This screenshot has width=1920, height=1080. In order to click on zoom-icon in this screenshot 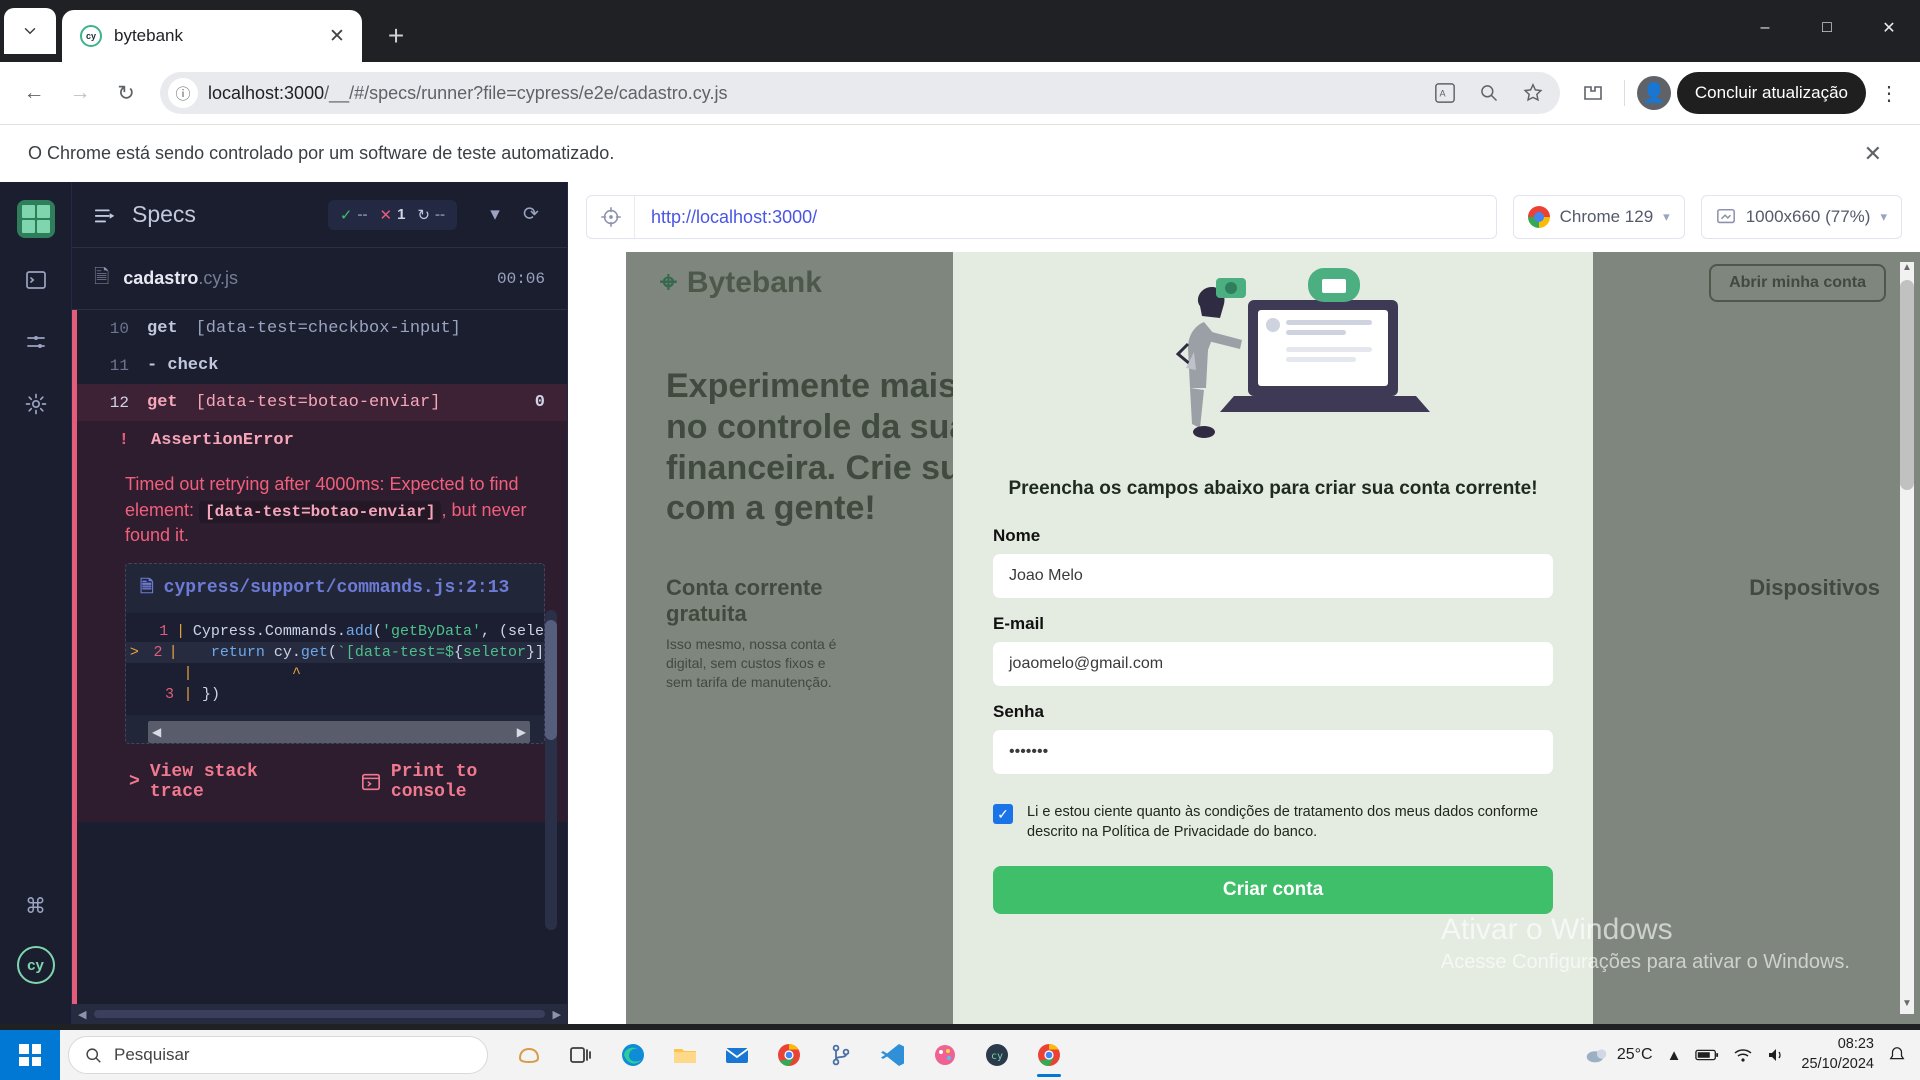, I will do `click(1489, 93)`.